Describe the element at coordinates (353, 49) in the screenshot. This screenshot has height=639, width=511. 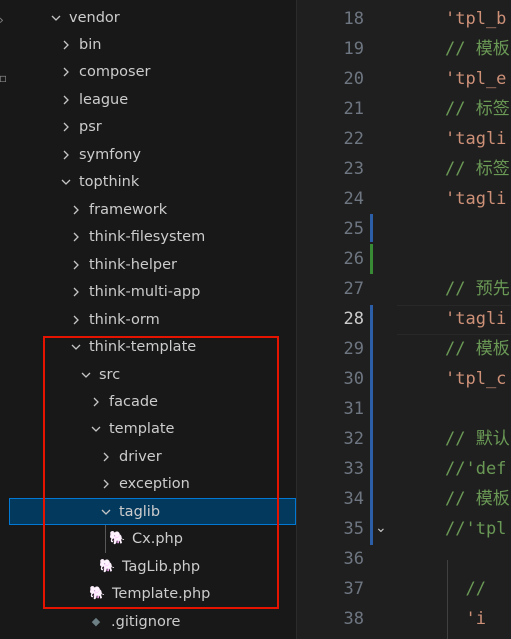
I see `line-number: 19` at that location.